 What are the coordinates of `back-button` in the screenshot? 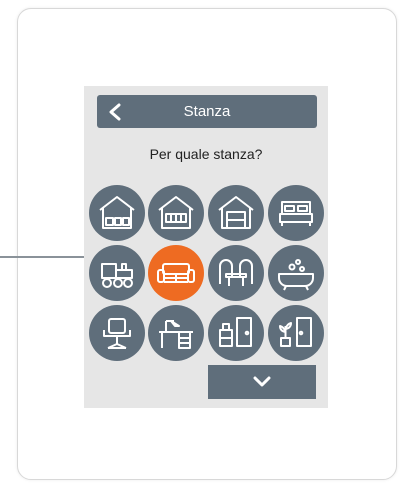 It's located at (115, 111).